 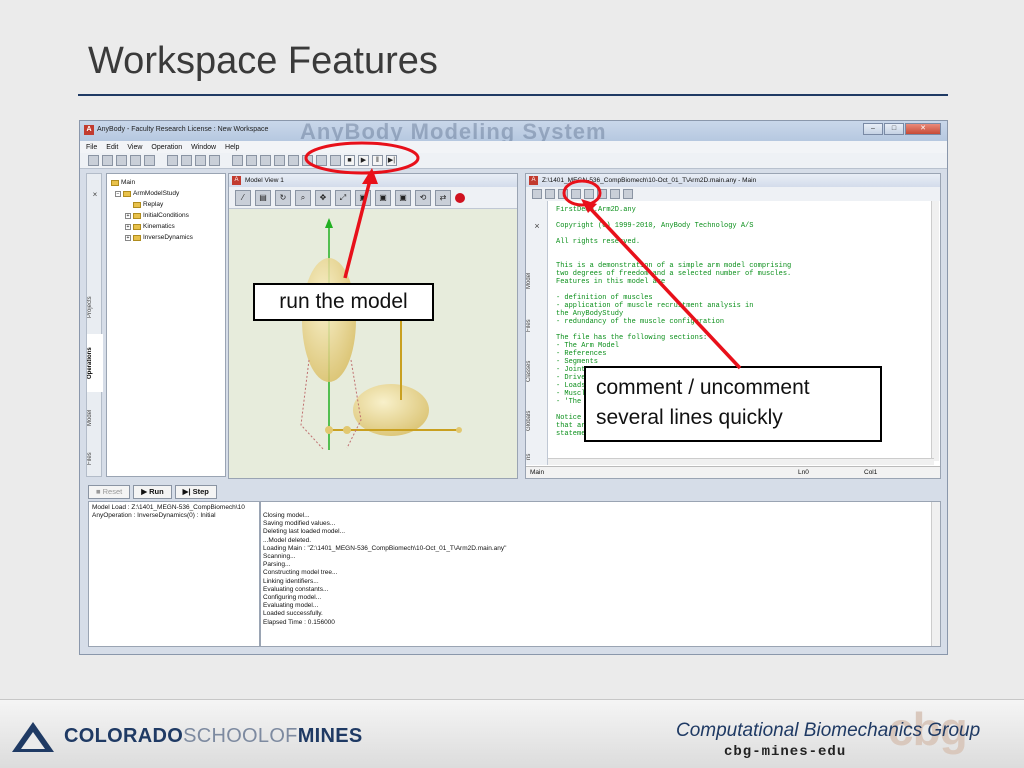 What do you see at coordinates (343, 197) in the screenshot?
I see `zoom-fit-icon: ⤢` at bounding box center [343, 197].